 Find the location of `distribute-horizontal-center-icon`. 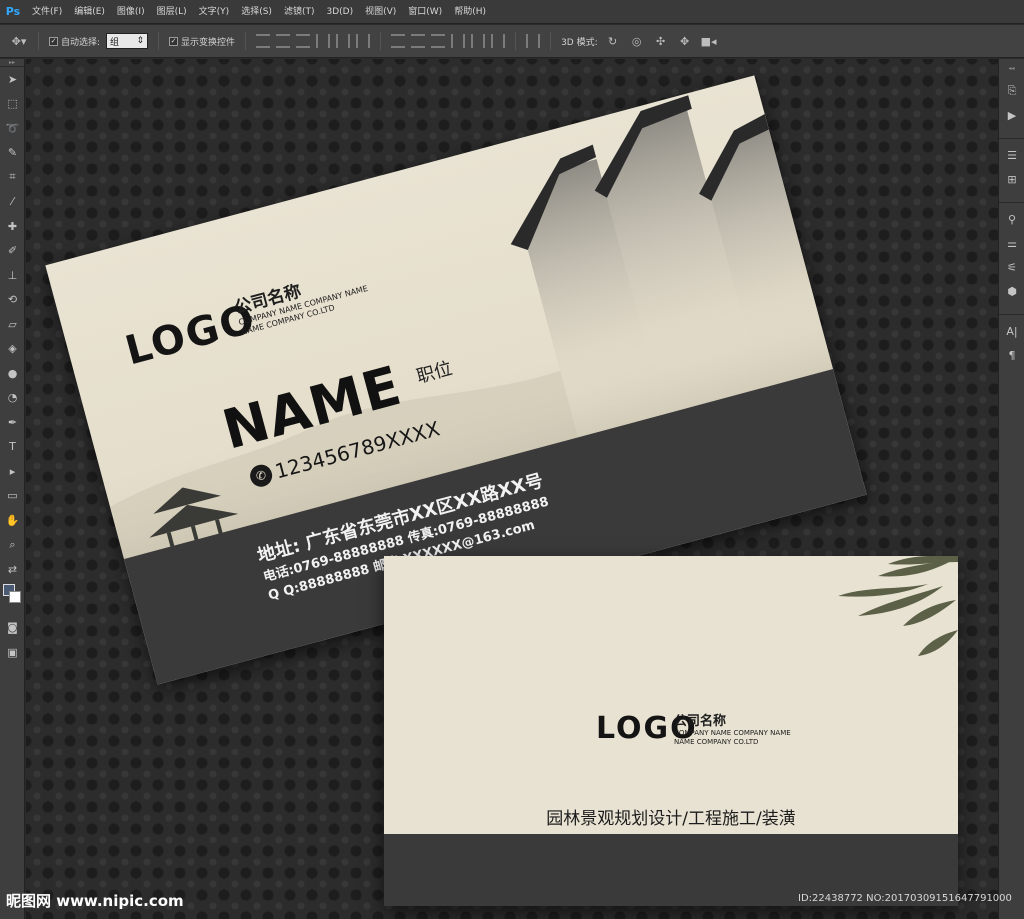

distribute-horizontal-center-icon is located at coordinates (478, 41).